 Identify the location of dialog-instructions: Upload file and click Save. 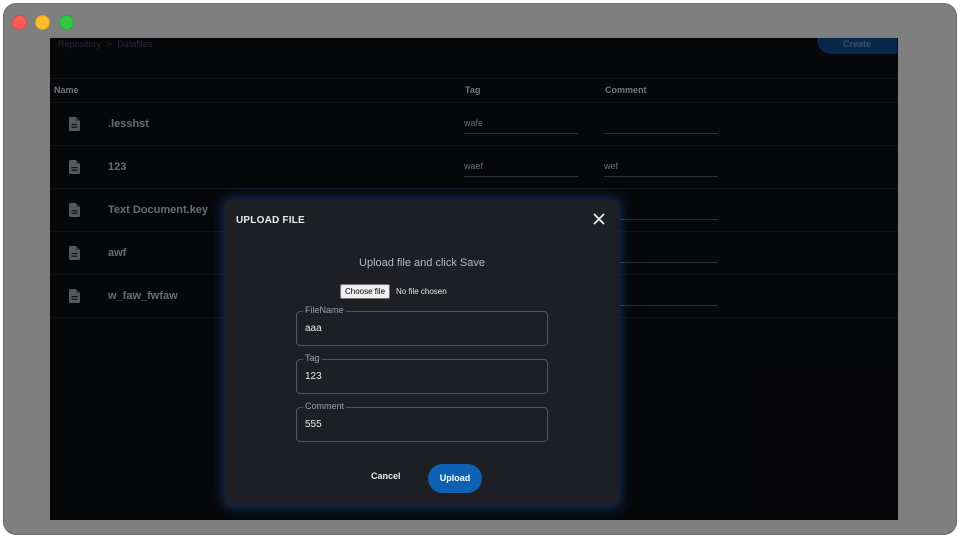
(422, 263).